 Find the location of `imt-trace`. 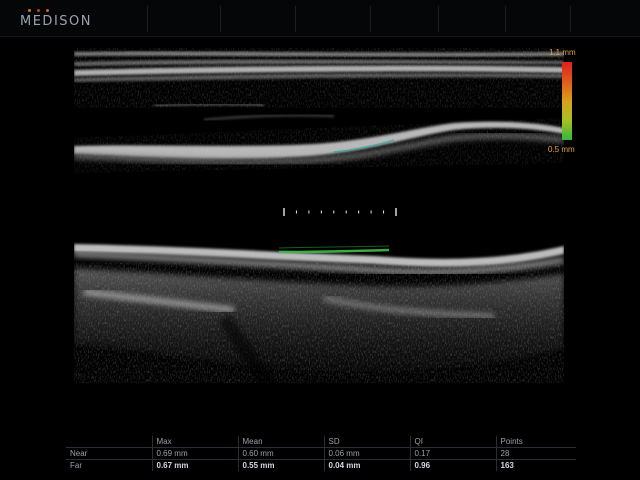

imt-trace is located at coordinates (334, 251).